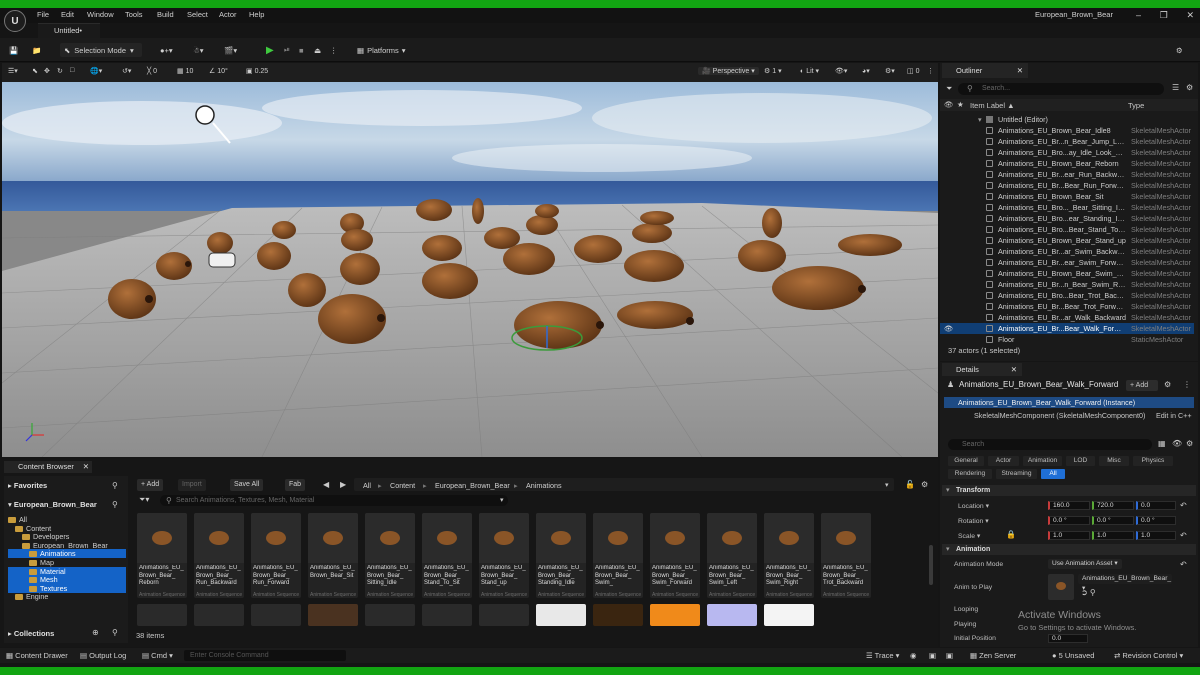 The height and width of the screenshot is (675, 1200). I want to click on cinematics-icon: 🎬▾, so click(230, 50).